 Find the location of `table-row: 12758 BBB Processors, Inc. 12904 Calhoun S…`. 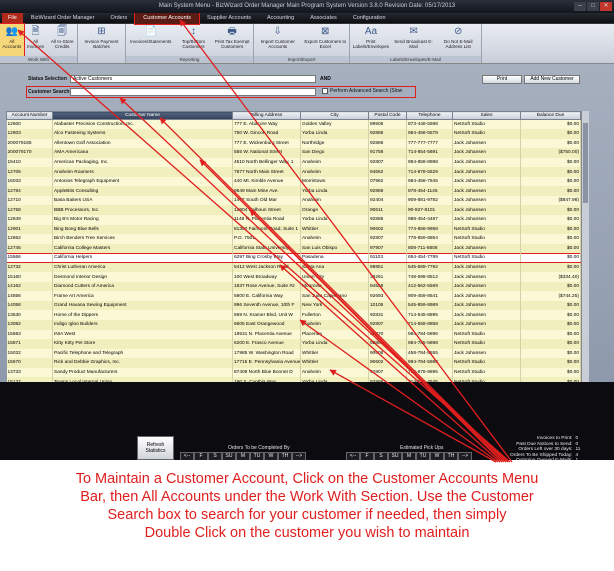

table-row: 12758 BBB Processors, Inc. 12904 Calhoun S… is located at coordinates (293, 210).